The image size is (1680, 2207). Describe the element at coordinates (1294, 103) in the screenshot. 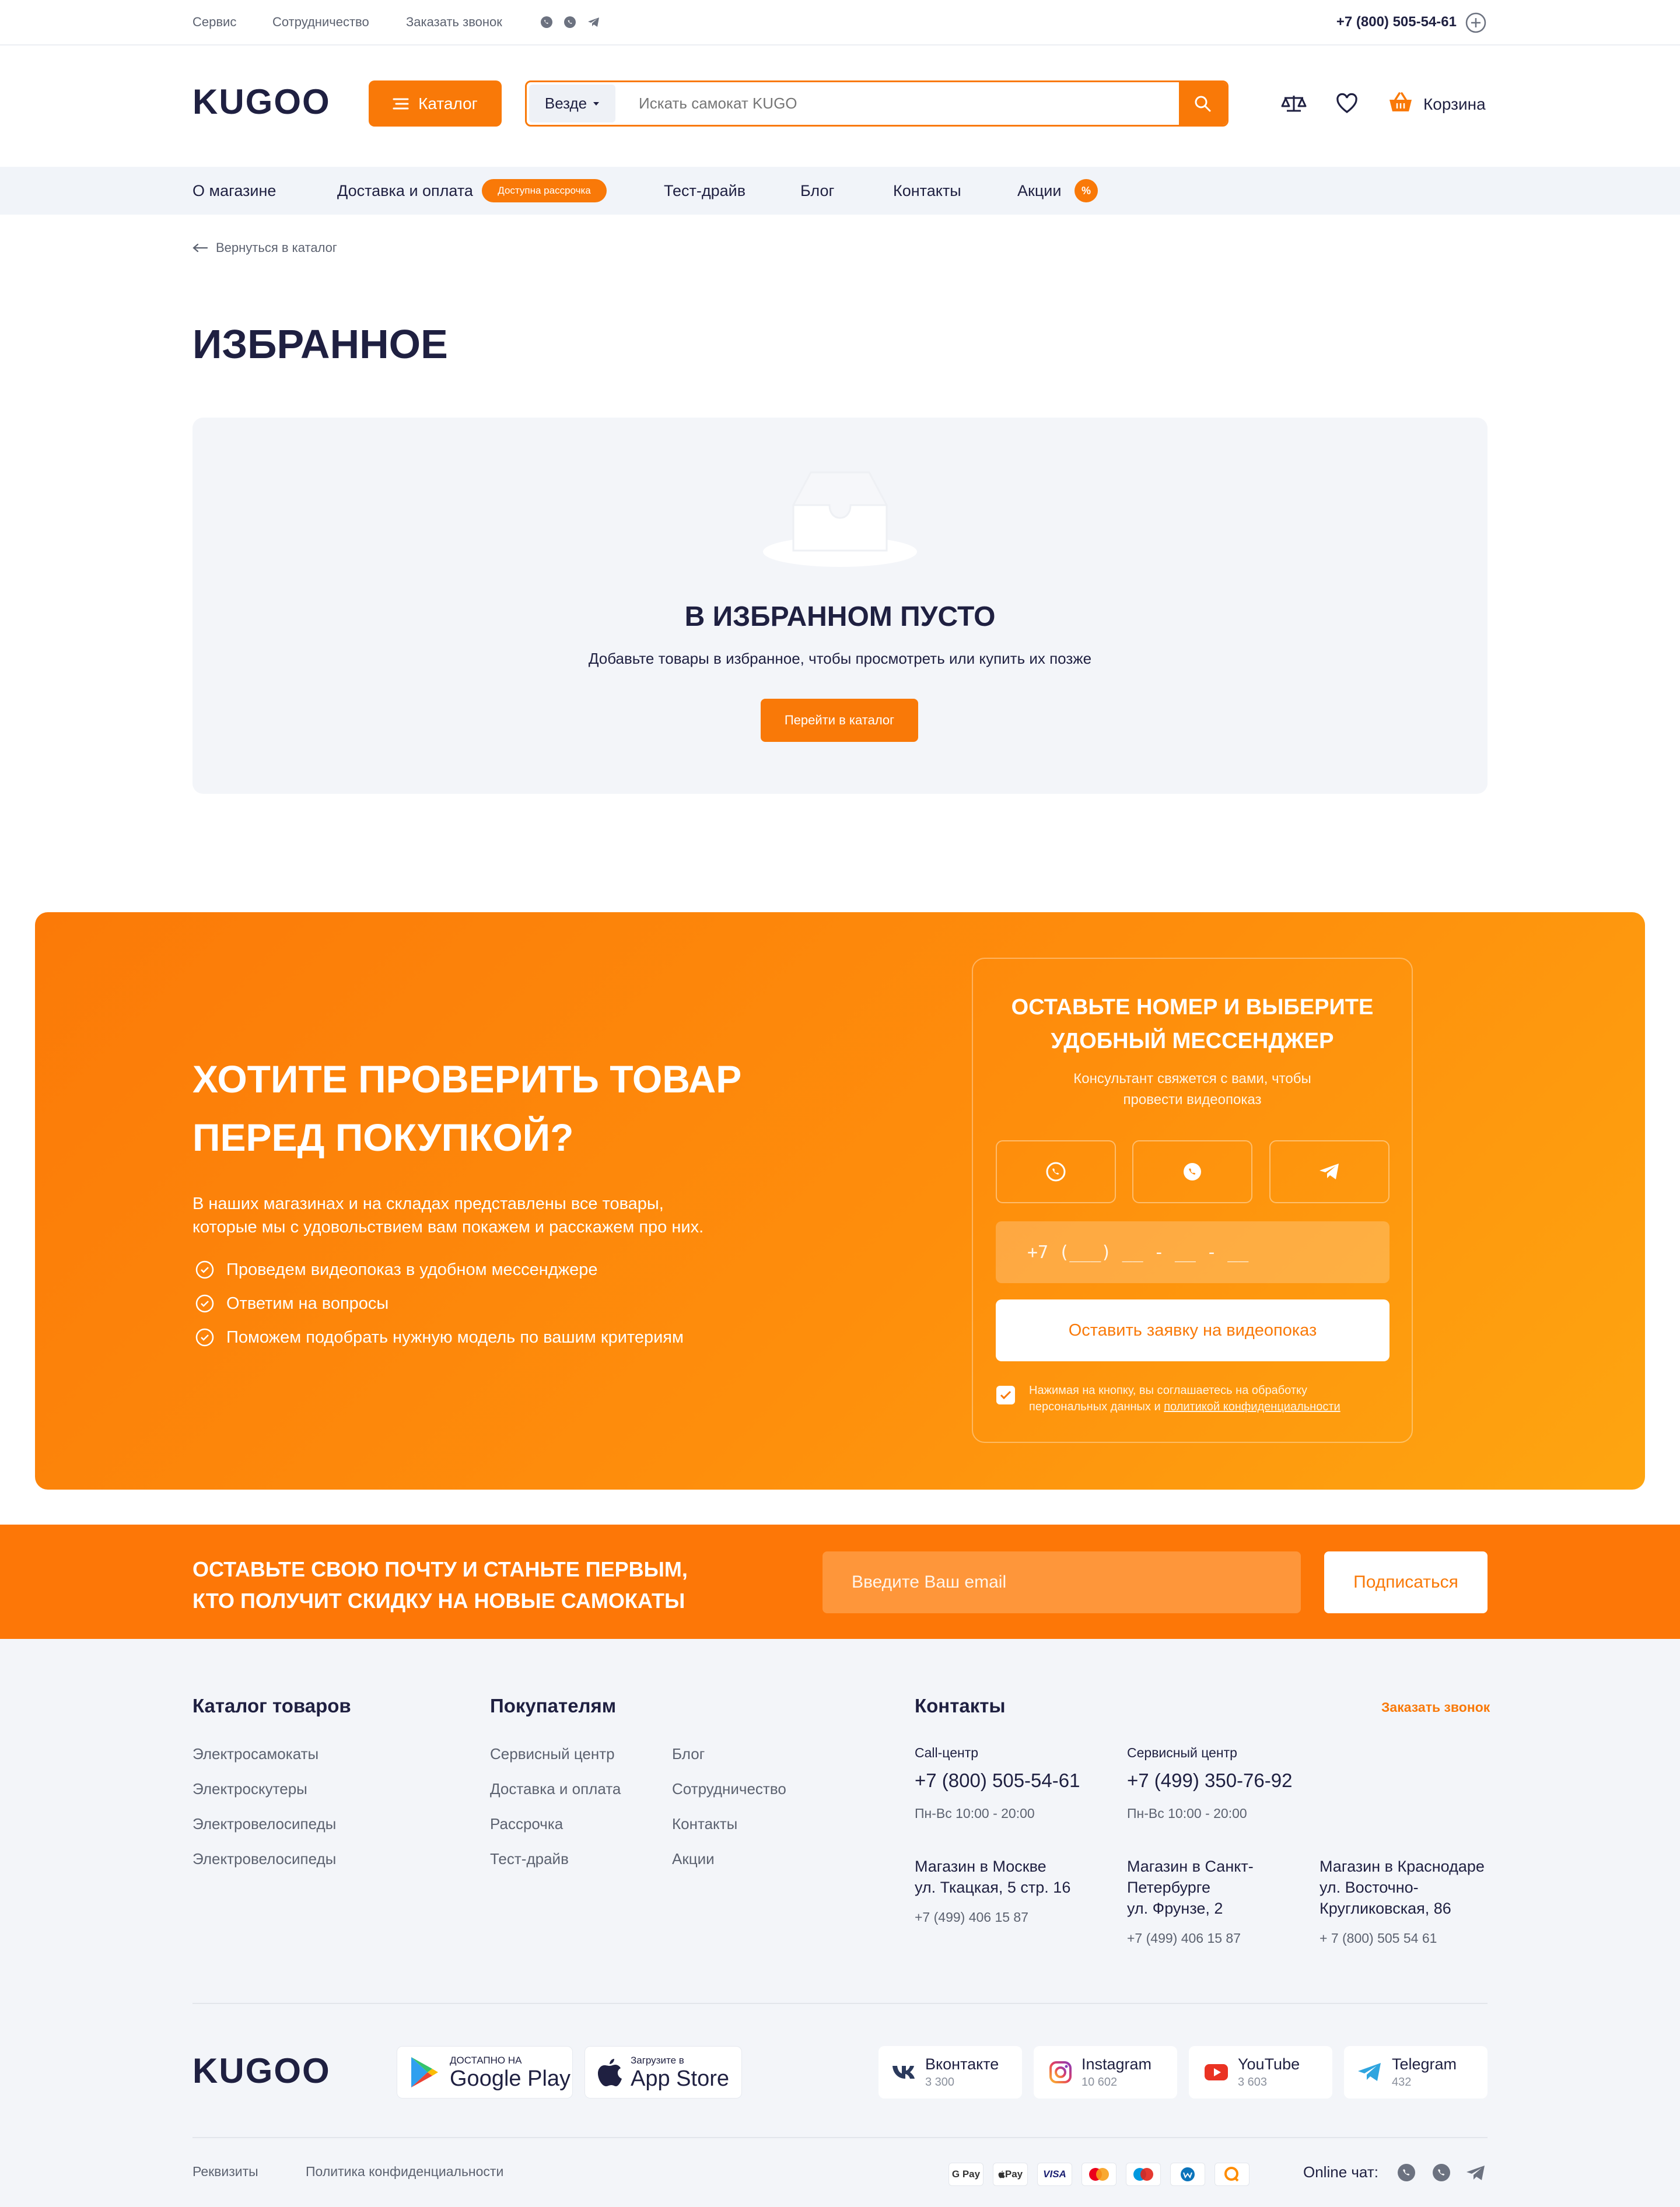

I see `compare-scales-icon` at that location.